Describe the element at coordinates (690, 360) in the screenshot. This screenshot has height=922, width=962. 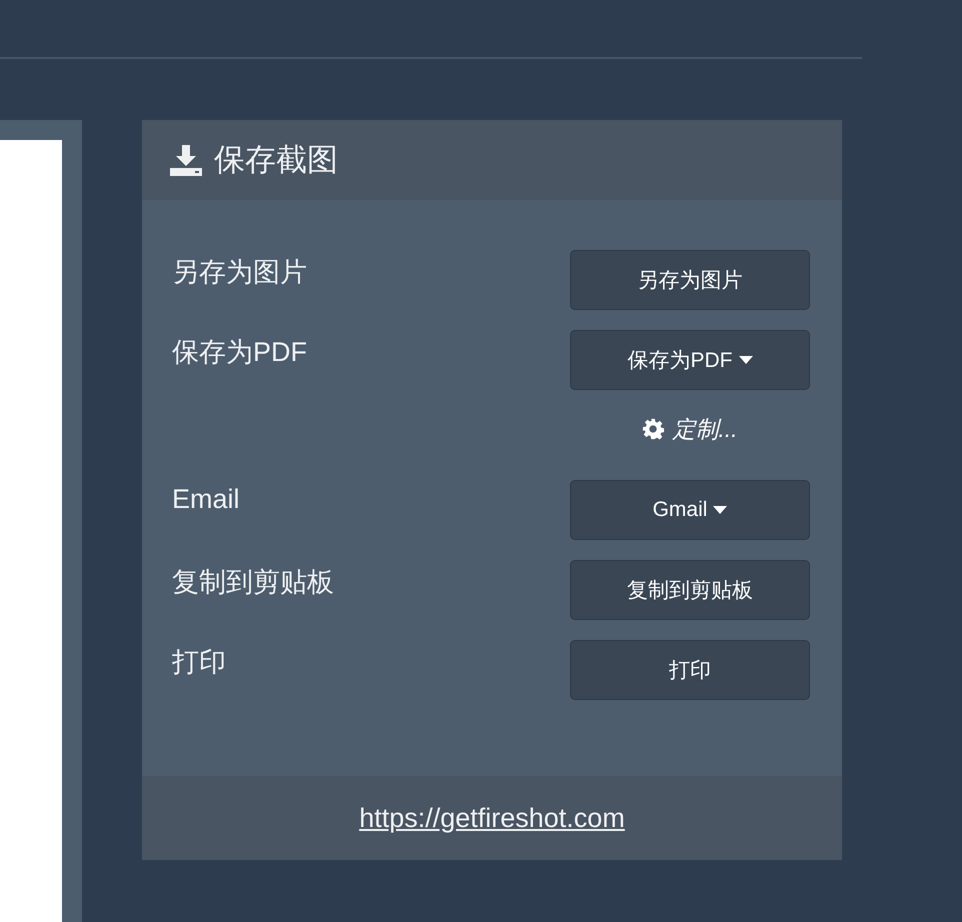
I see `action-button: 保存为PDF` at that location.